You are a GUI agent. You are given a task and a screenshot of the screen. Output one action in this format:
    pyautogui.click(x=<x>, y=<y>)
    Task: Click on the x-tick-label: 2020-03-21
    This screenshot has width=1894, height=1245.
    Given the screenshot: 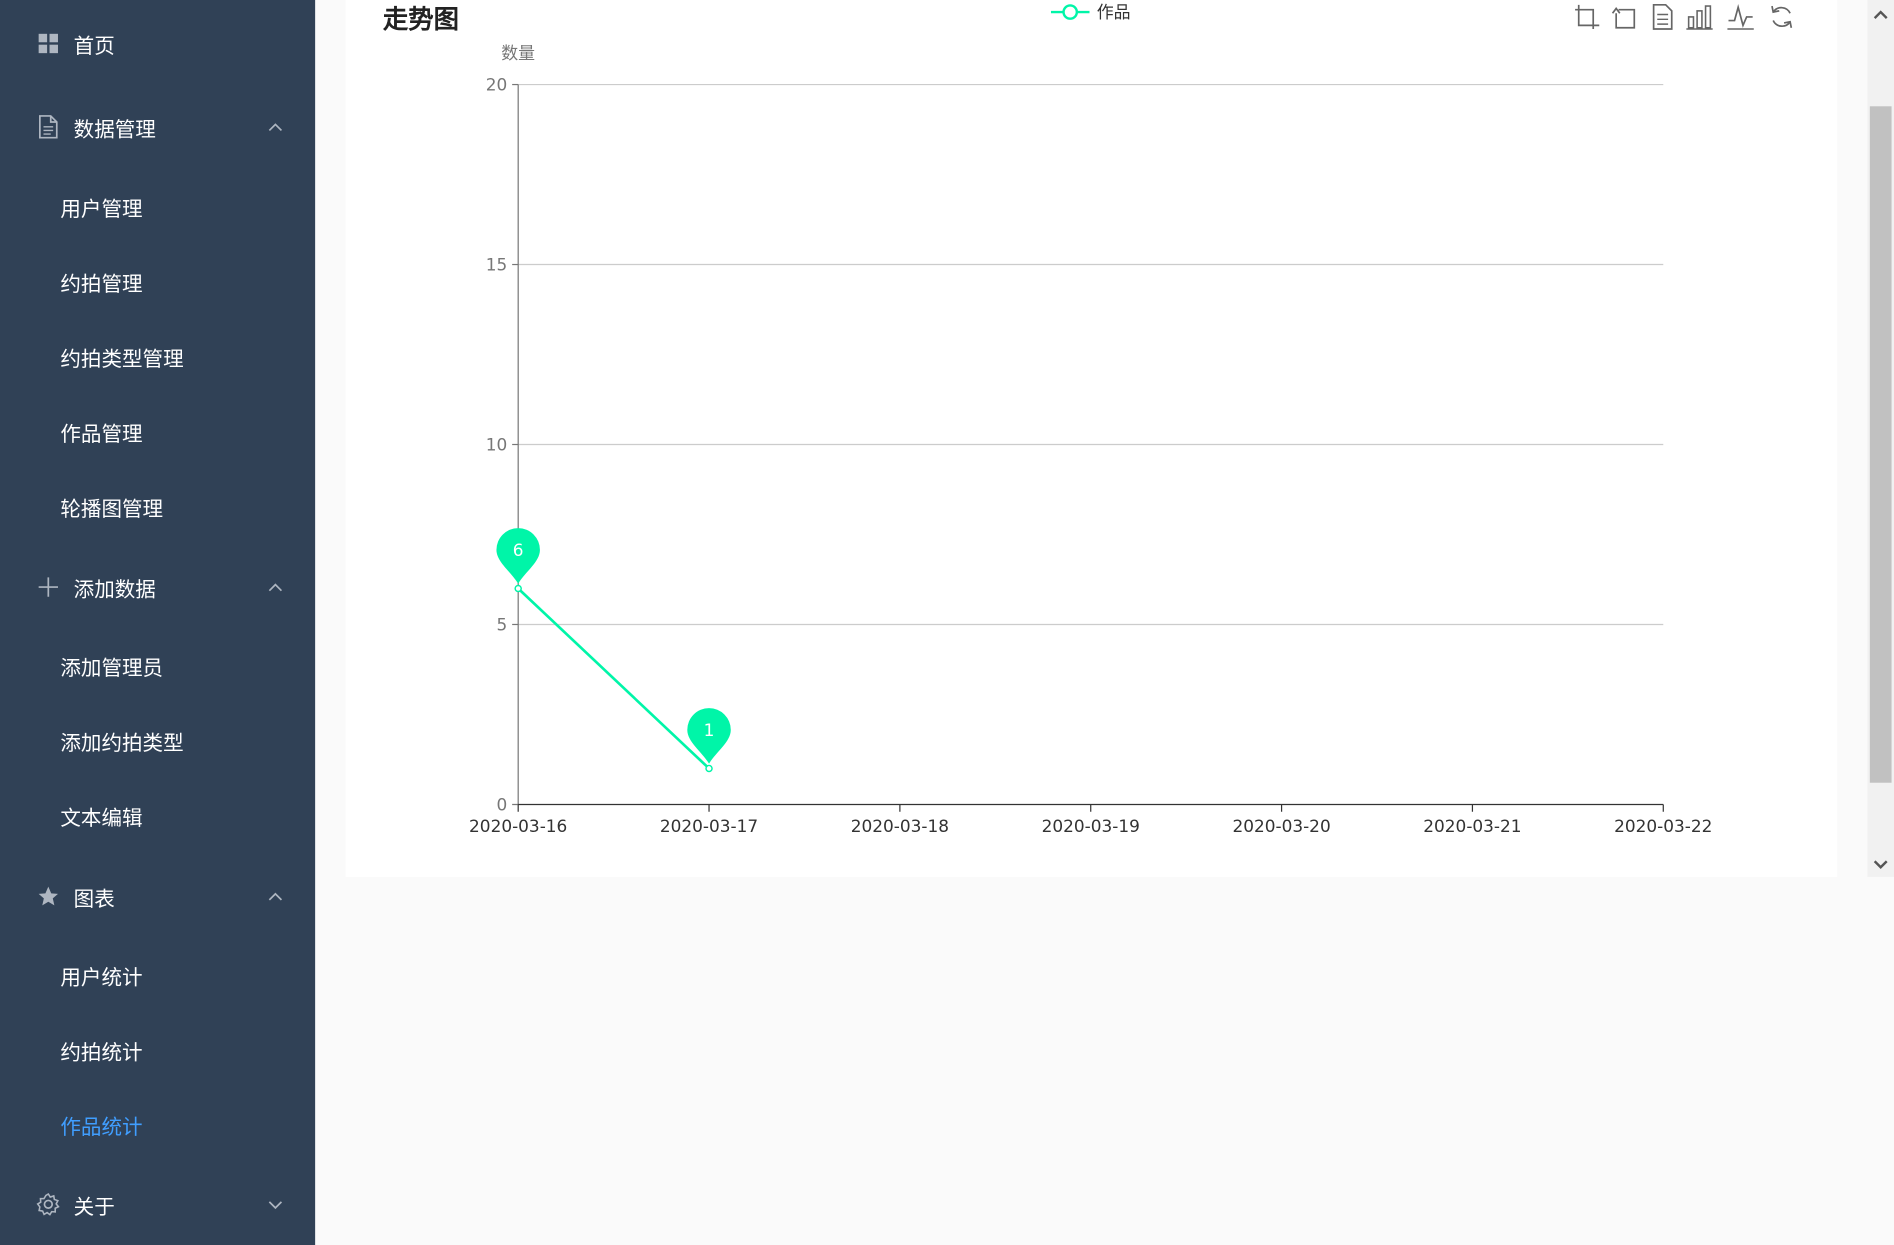 What is the action you would take?
    pyautogui.click(x=1472, y=826)
    